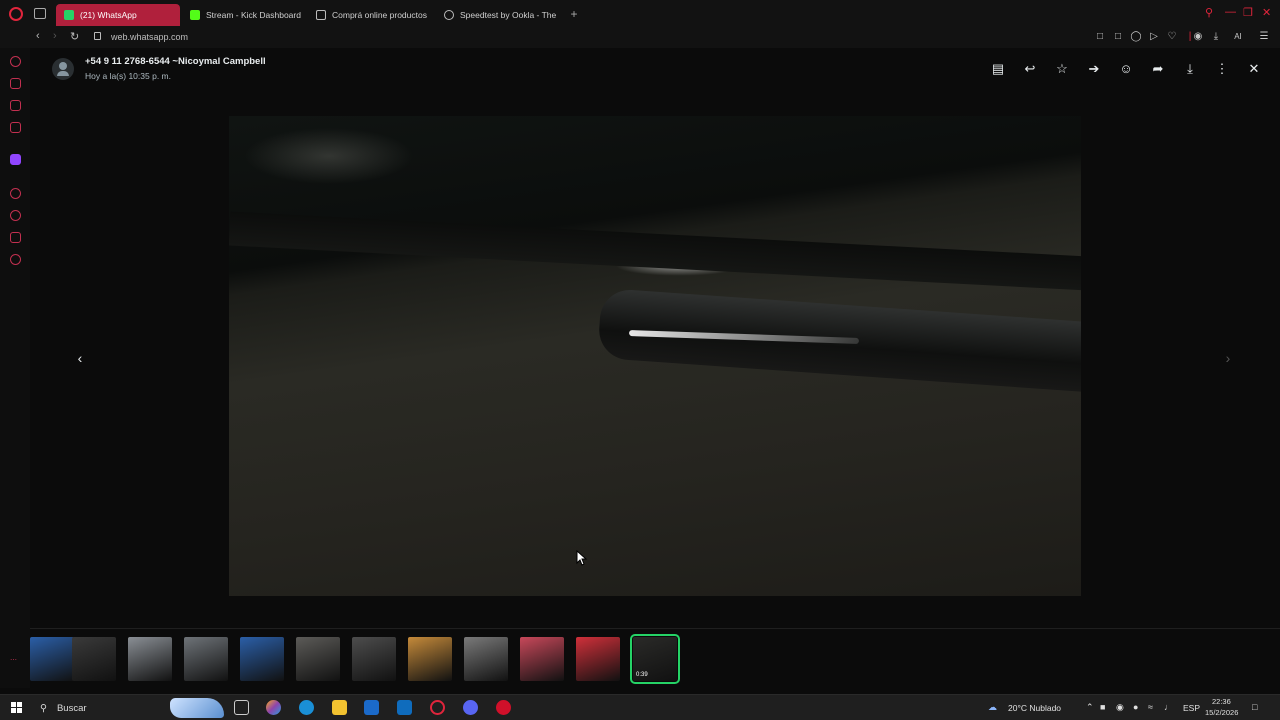 This screenshot has height=720, width=1280. What do you see at coordinates (371, 707) in the screenshot?
I see `microsoft-store-icon` at bounding box center [371, 707].